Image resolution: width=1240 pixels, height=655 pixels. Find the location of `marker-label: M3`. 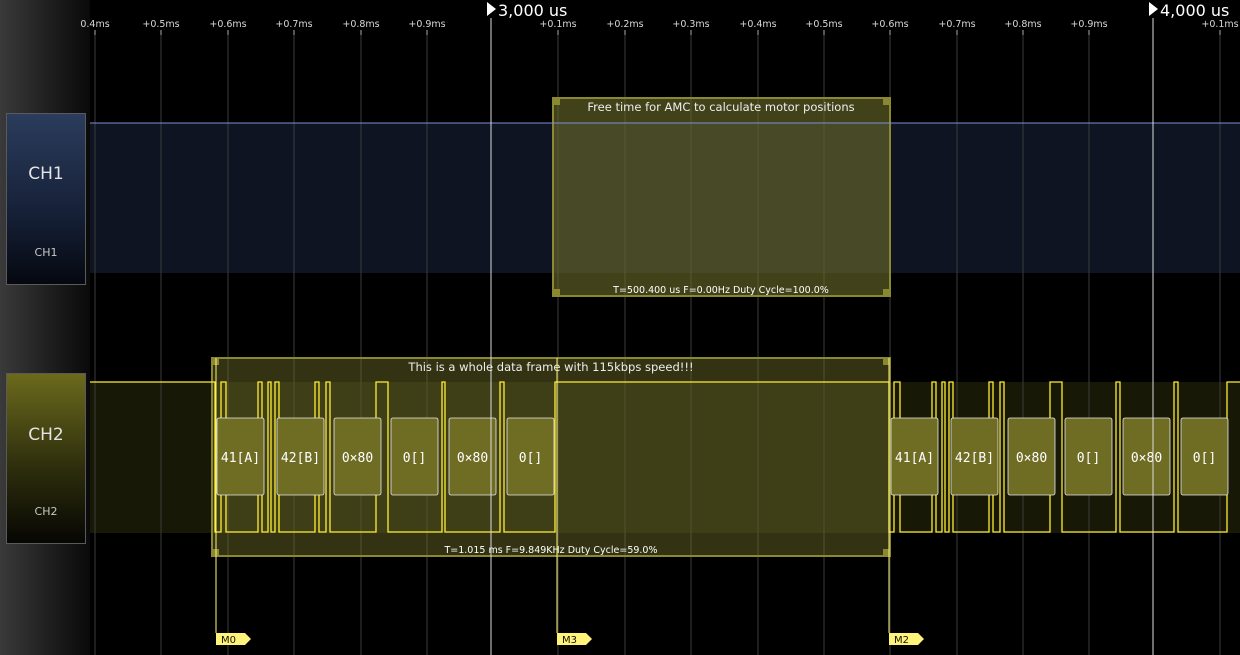

marker-label: M3 is located at coordinates (569, 640).